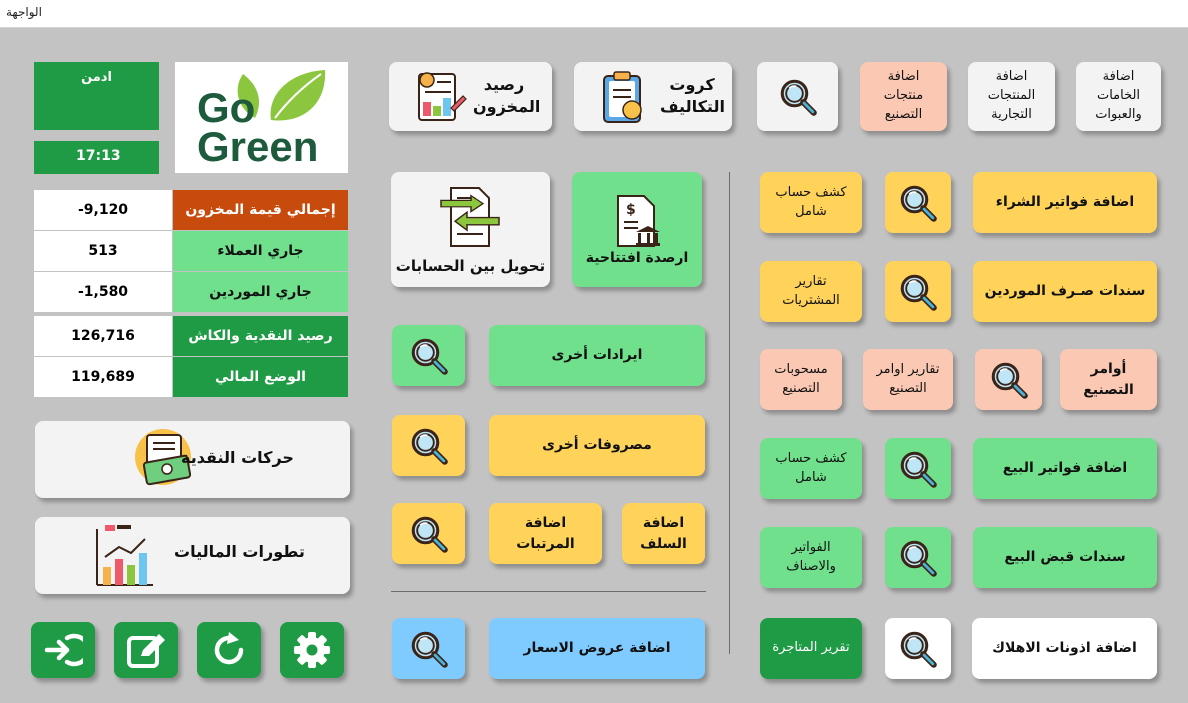  I want to click on search-products-button, so click(797, 96).